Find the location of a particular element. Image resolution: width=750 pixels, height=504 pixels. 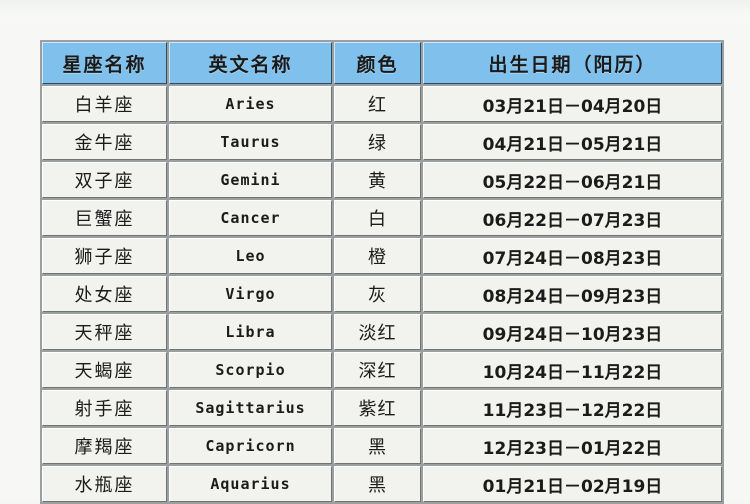

table-row: 双子座 Gemini 黄 05月22日－06月21日 is located at coordinates (382, 180).